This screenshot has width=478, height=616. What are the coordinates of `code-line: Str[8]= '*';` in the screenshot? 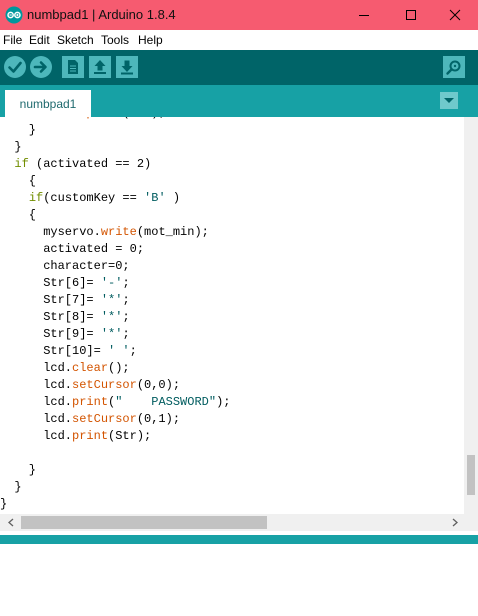 It's located at (65, 317).